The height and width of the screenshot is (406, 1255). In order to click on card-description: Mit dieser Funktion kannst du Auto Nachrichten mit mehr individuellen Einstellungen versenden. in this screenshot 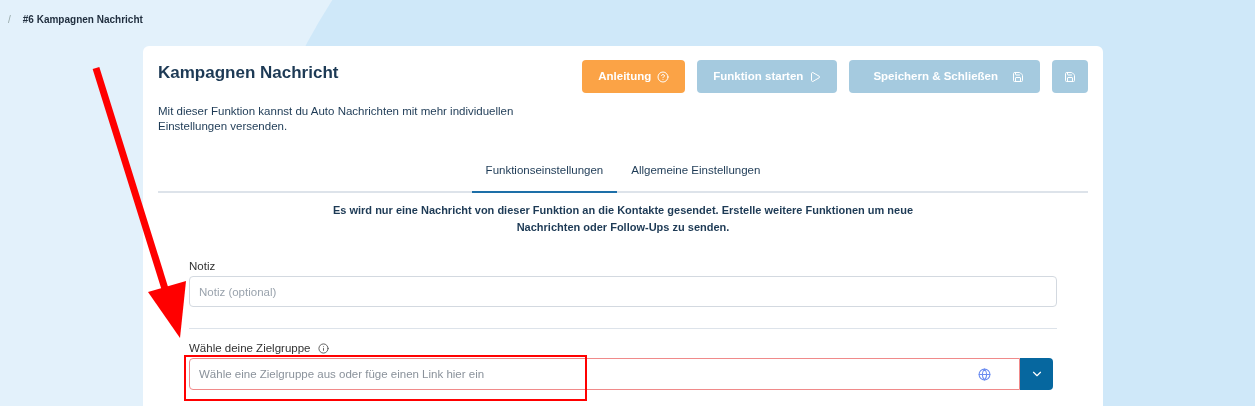, I will do `click(336, 118)`.